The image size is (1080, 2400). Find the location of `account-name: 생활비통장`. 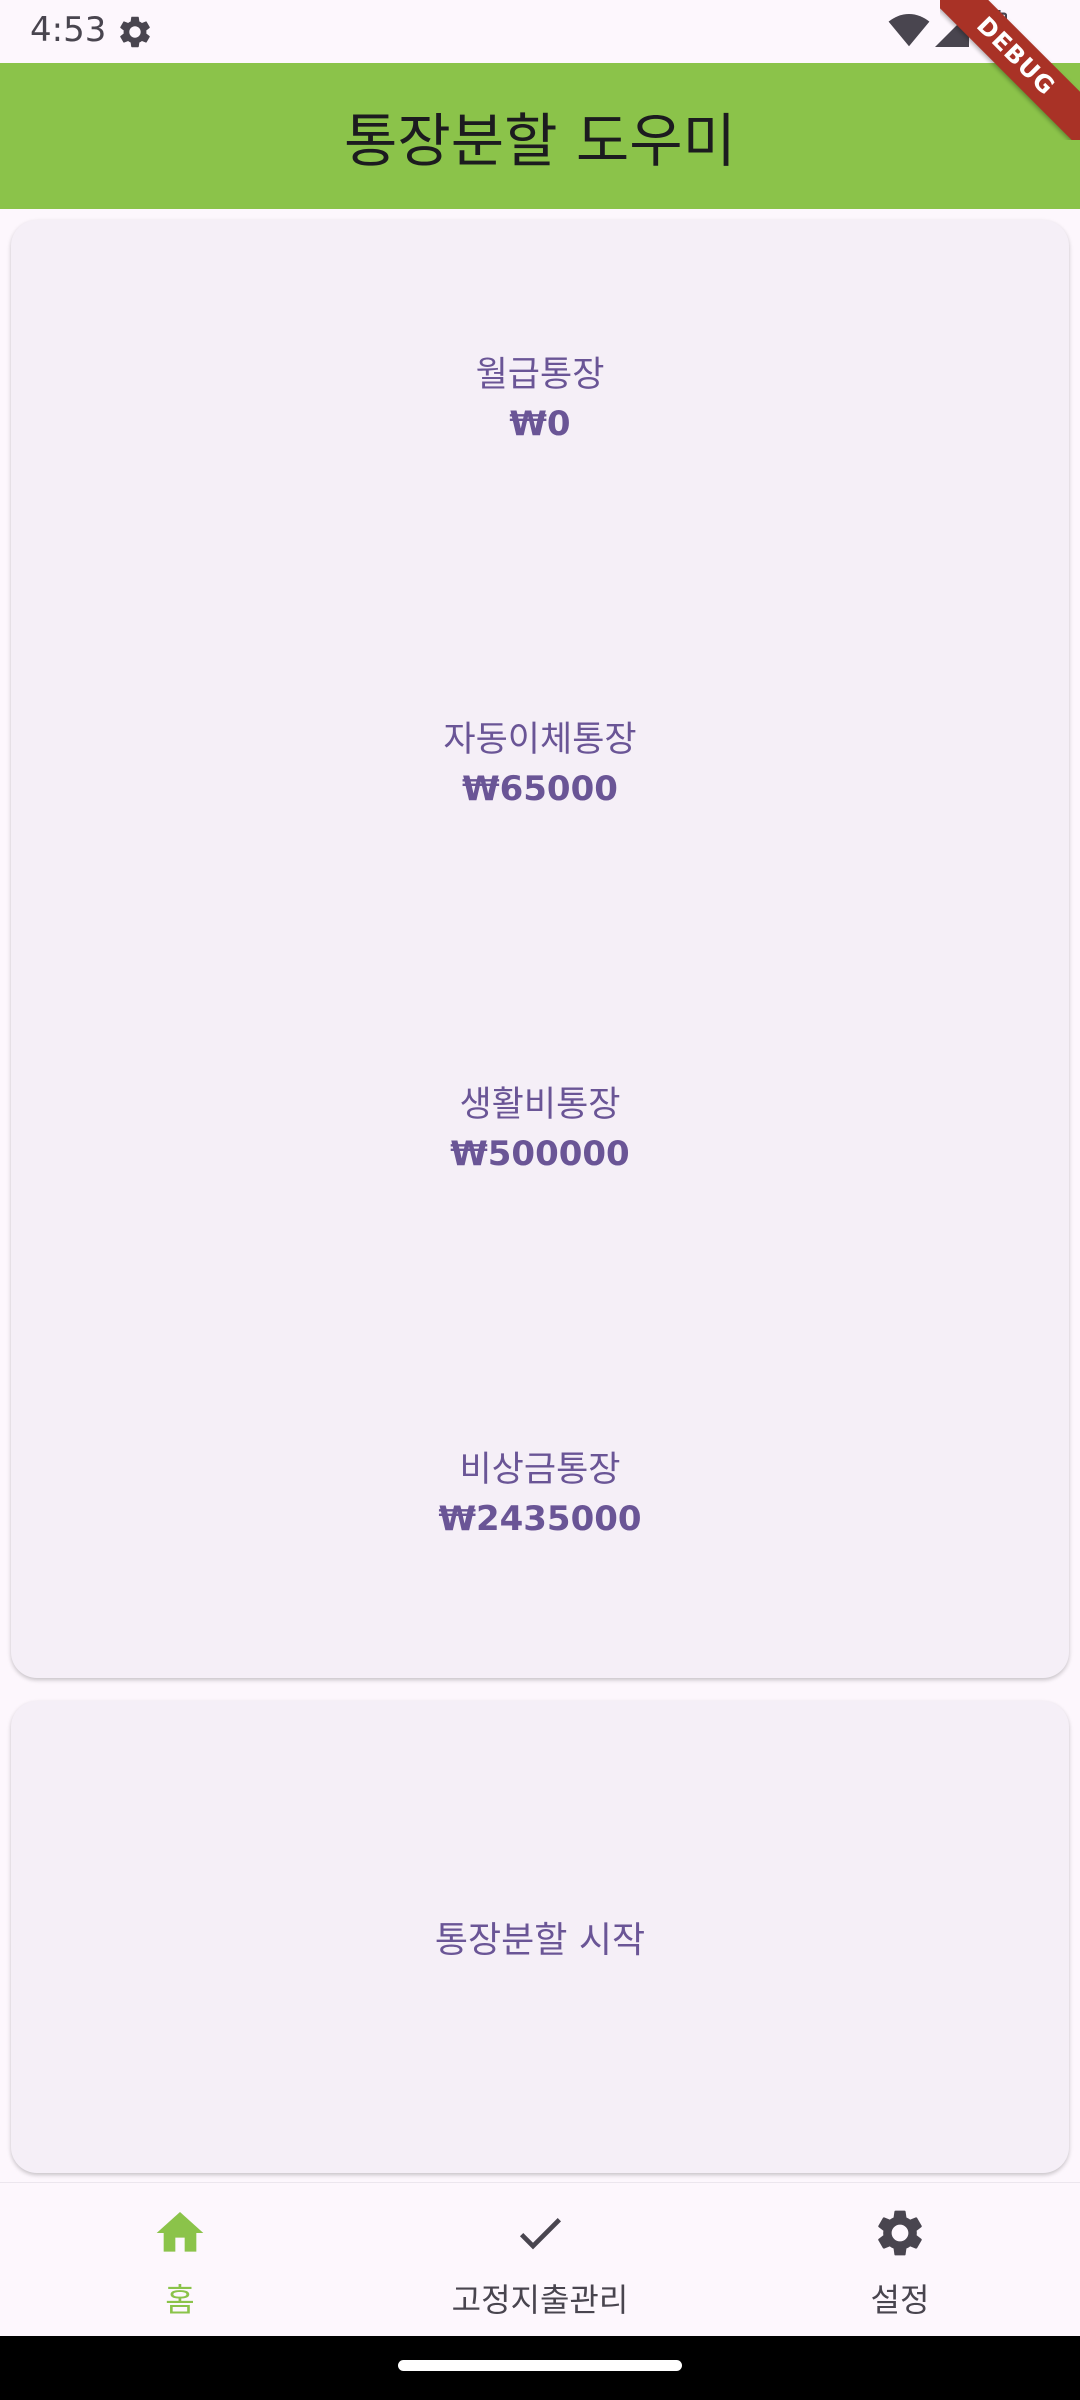

account-name: 생활비통장 is located at coordinates (540, 1105).